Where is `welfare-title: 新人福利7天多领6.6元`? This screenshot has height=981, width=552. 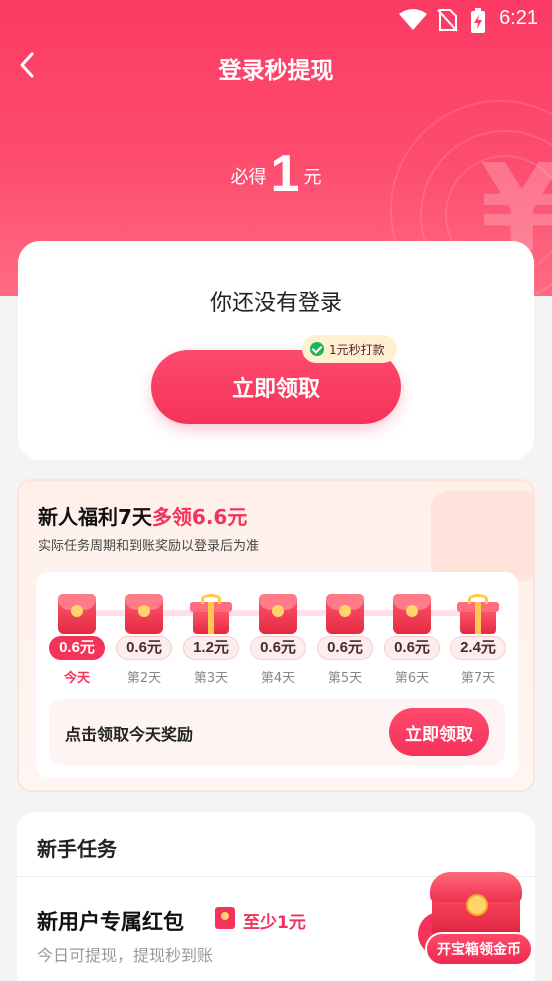
welfare-title: 新人福利7天多领6.6元 is located at coordinates (142, 515).